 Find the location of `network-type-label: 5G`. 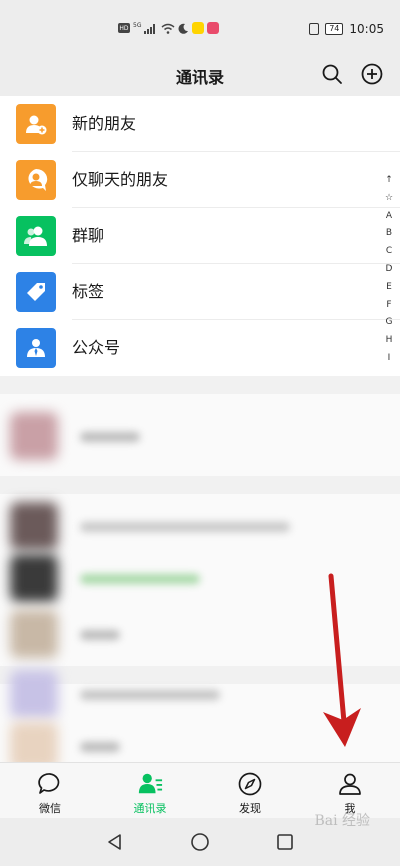

network-type-label: 5G is located at coordinates (137, 25).